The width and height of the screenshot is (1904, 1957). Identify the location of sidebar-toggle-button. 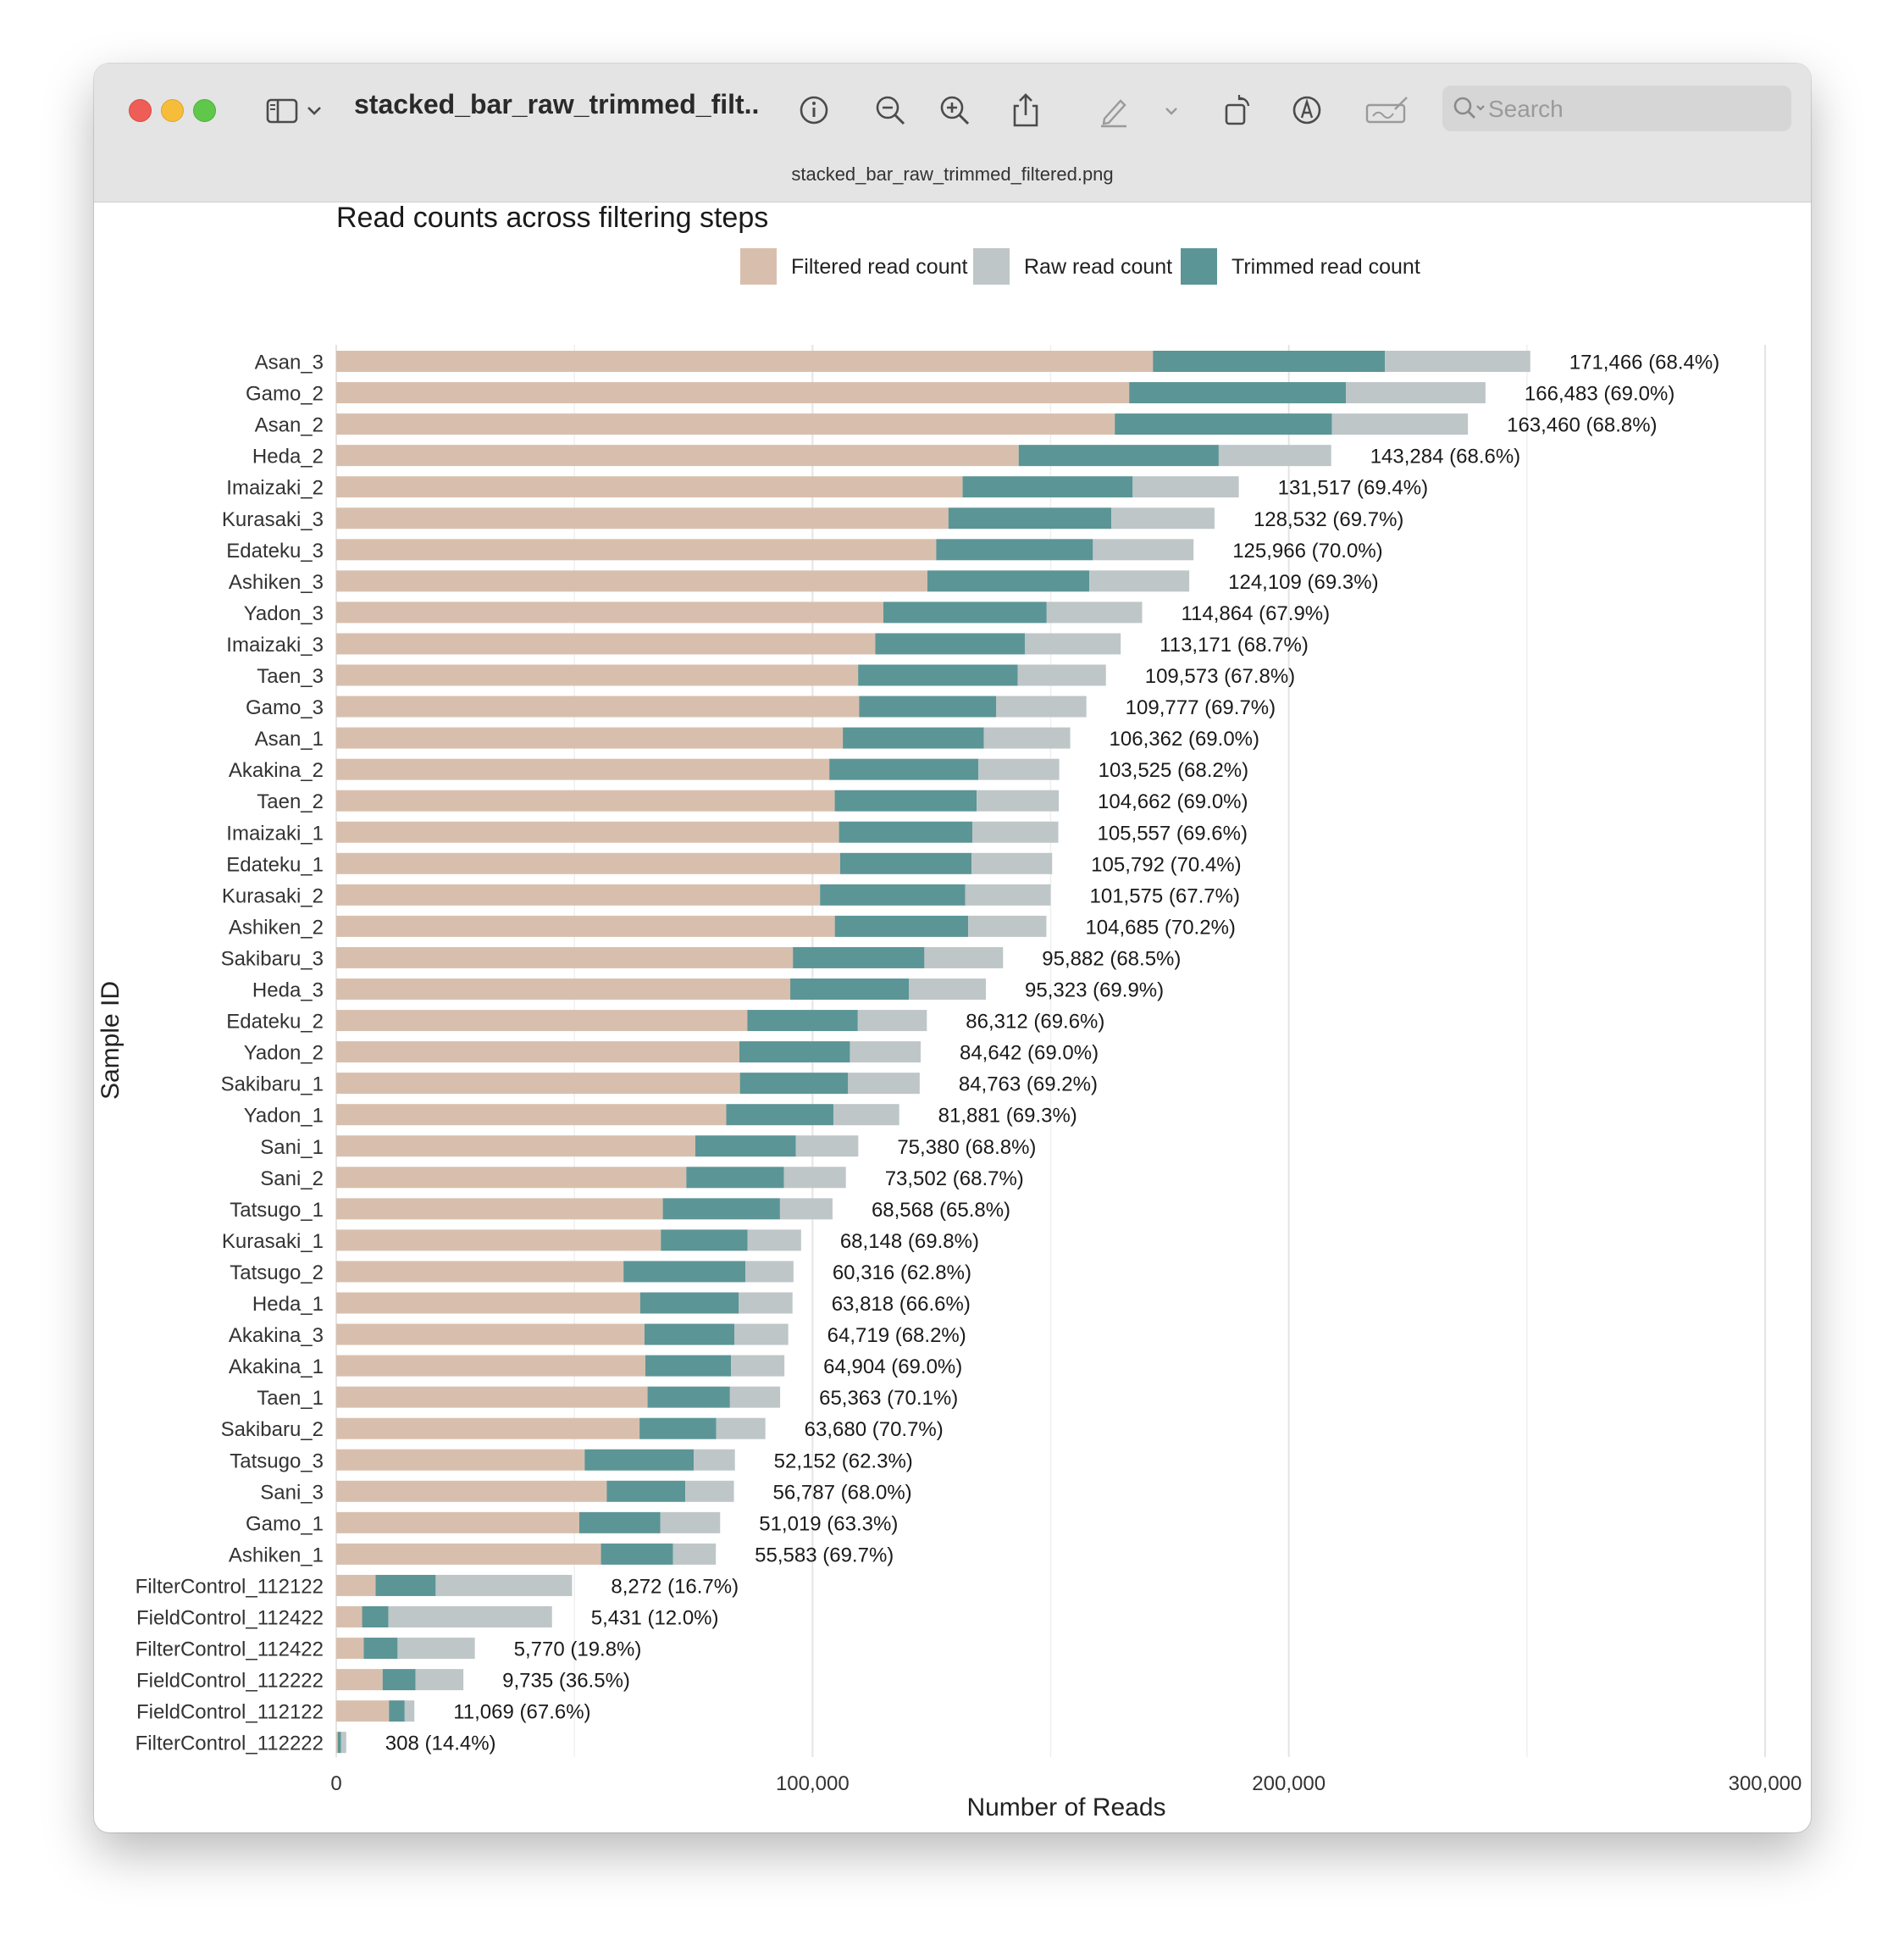
(282, 110).